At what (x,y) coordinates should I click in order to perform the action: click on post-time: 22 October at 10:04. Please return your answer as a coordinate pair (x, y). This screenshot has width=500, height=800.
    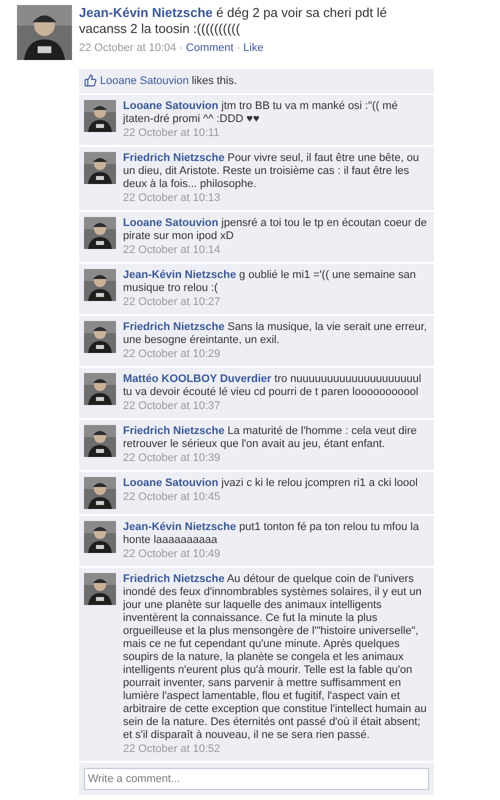
    Looking at the image, I should click on (127, 48).